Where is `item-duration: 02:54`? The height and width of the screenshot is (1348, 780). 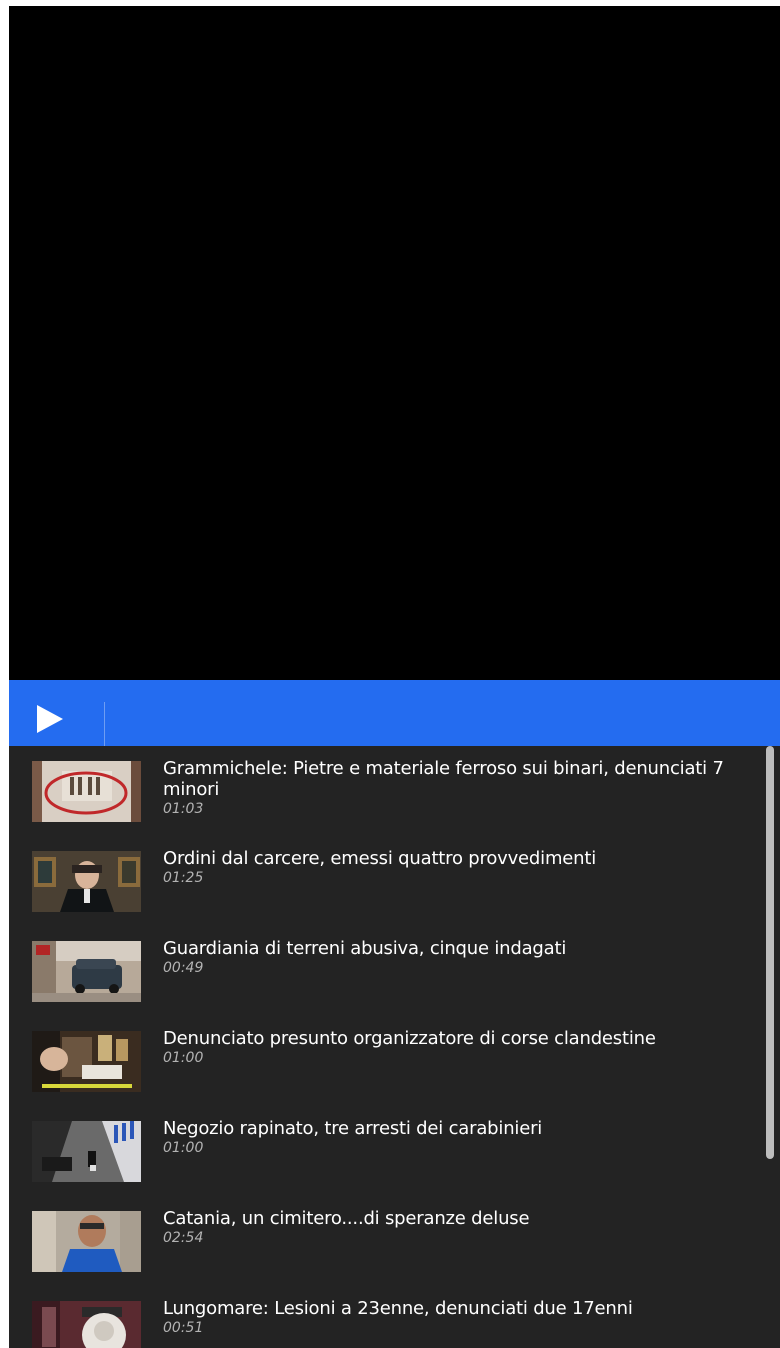
item-duration: 02:54 is located at coordinates (183, 1238).